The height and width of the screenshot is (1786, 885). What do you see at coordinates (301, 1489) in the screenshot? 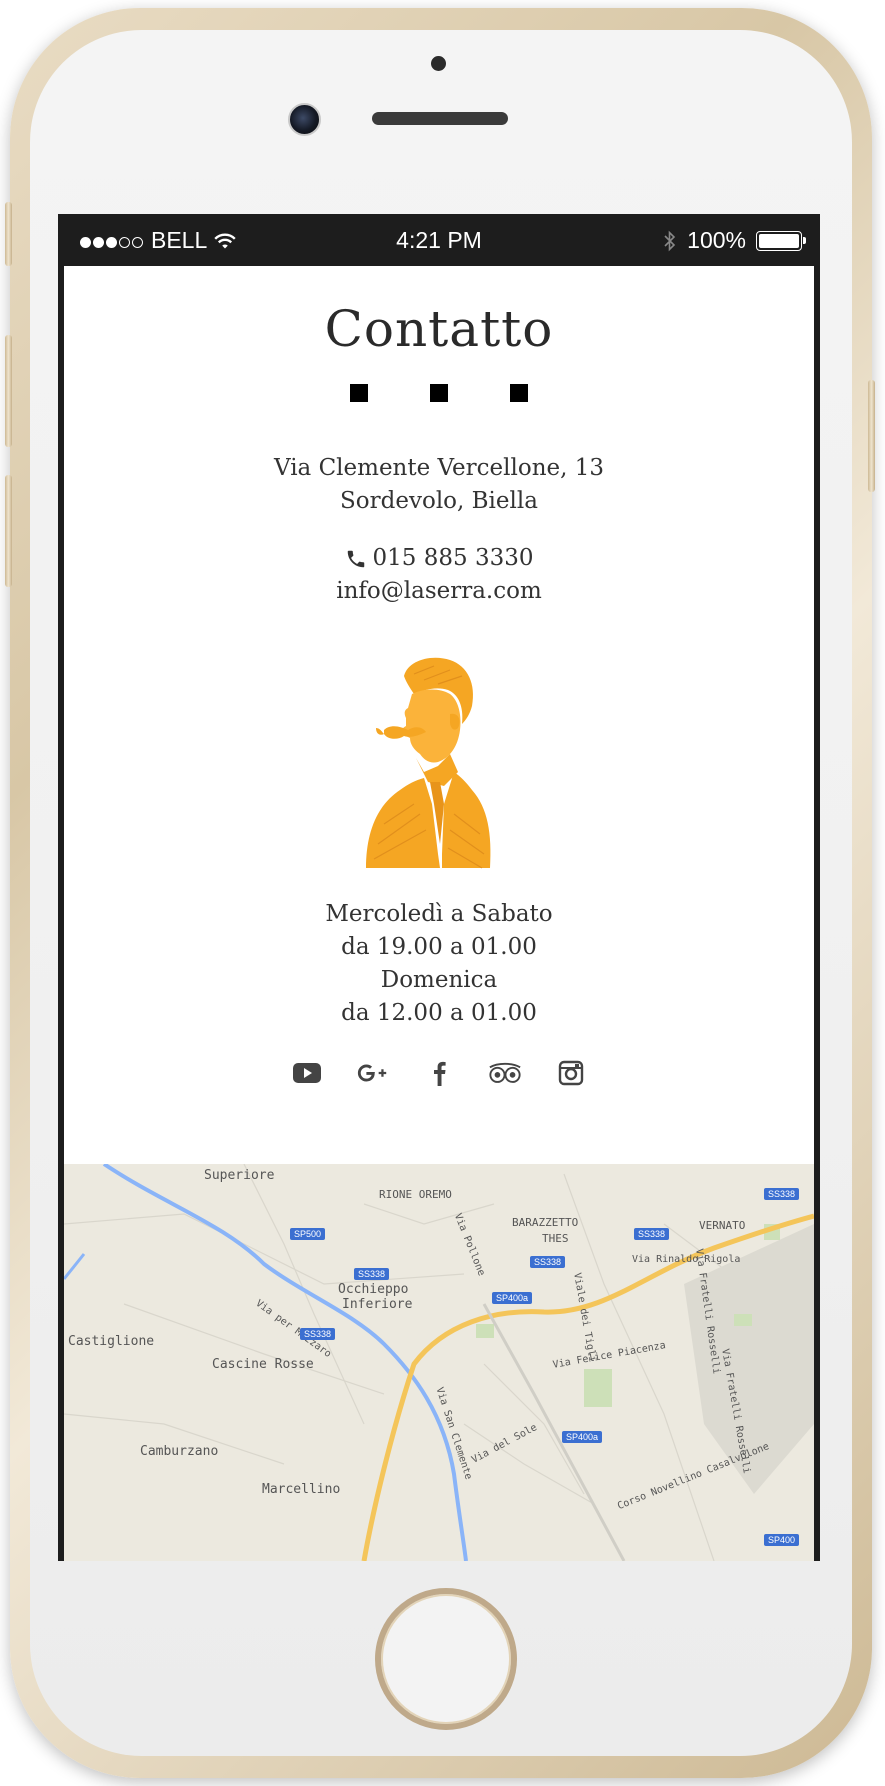
I see `map-label: Marcellino` at bounding box center [301, 1489].